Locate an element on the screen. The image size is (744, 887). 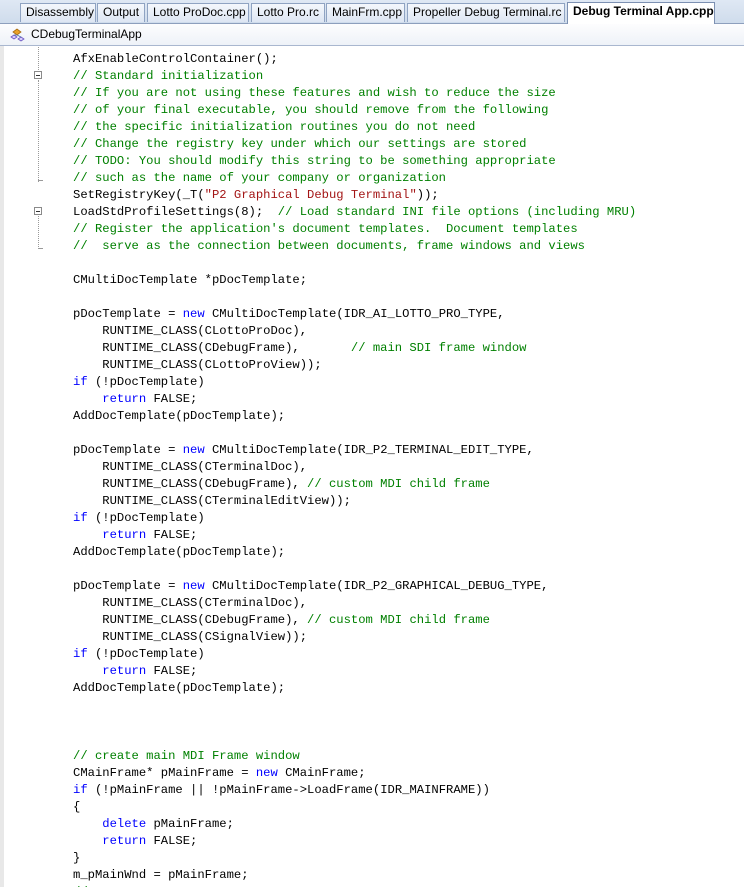
code-token: pMainFrame; is located at coordinates (190, 824).